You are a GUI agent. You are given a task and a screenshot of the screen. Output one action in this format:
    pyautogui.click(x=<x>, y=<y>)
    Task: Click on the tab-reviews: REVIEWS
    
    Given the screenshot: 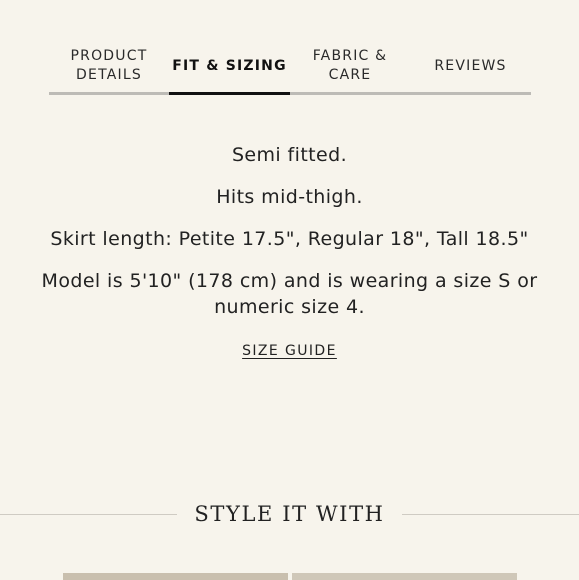 What is the action you would take?
    pyautogui.click(x=470, y=66)
    